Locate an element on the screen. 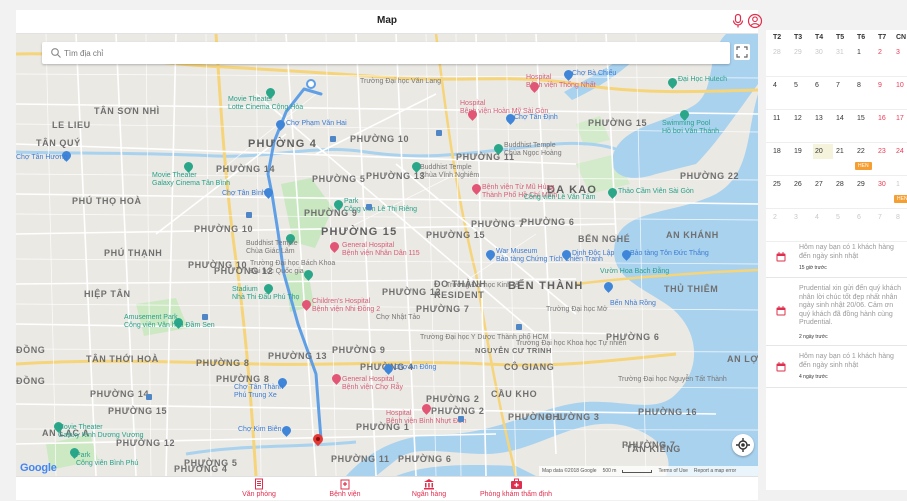 Image resolution: width=907 pixels, height=501 pixels. district-label: TÂN QUÝ is located at coordinates (58, 143).